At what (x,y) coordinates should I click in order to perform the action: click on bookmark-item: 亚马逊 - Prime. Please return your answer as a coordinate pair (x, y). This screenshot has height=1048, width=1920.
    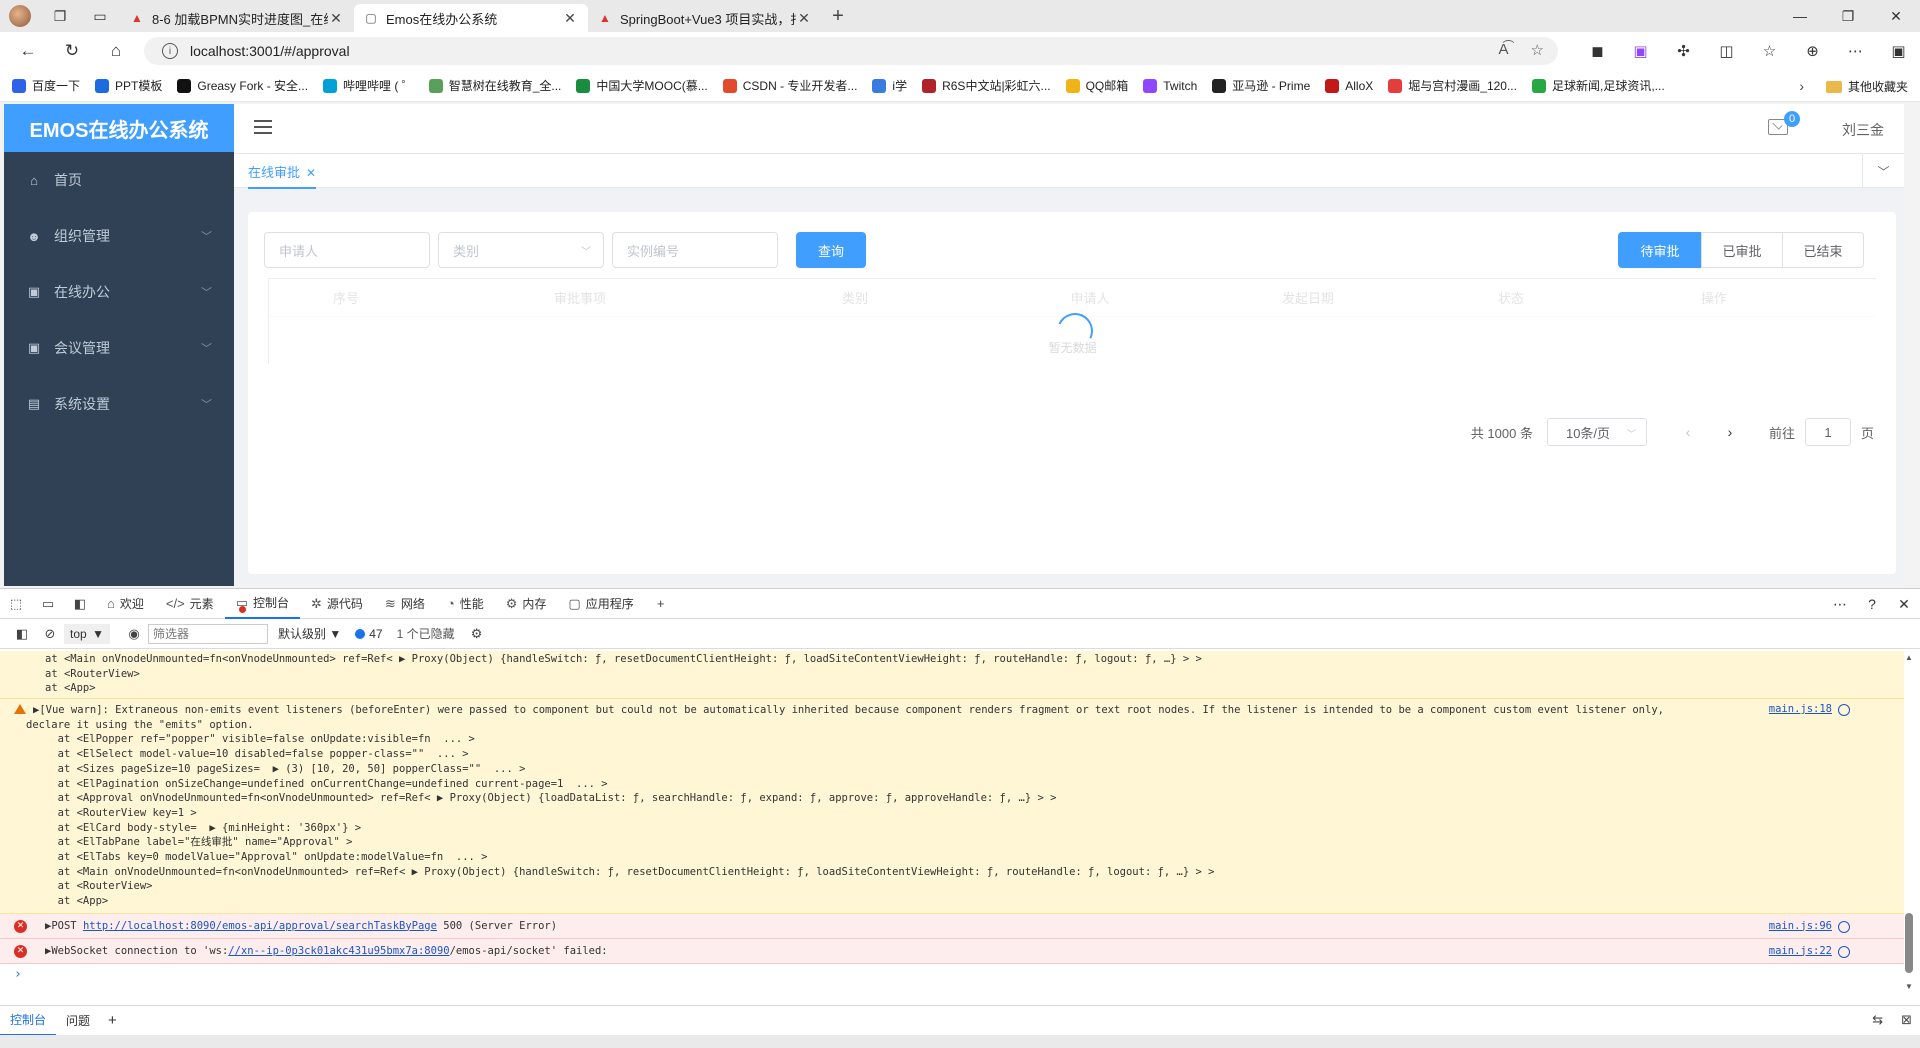
    Looking at the image, I should click on (1261, 85).